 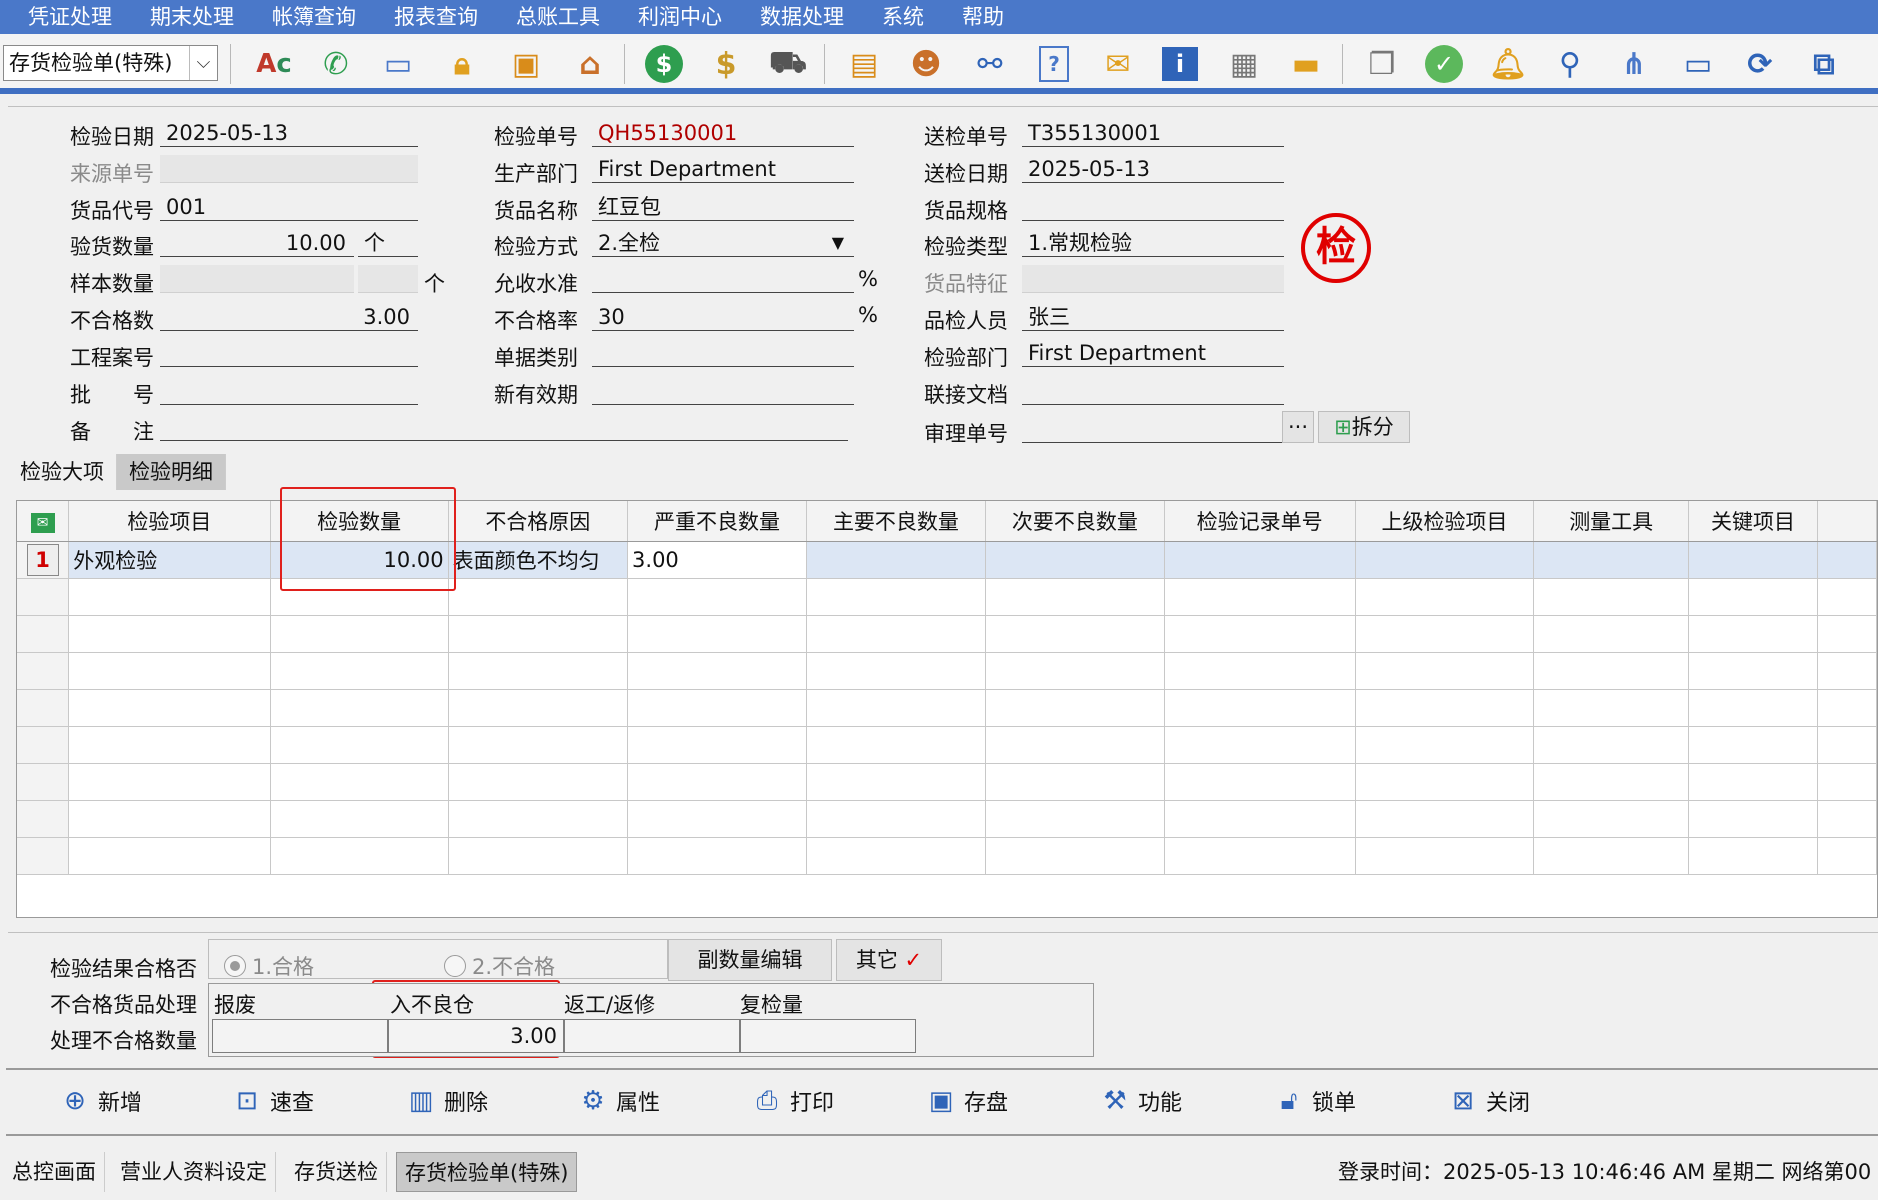 What do you see at coordinates (828, 1036) in the screenshot?
I see `recheck-qty-field` at bounding box center [828, 1036].